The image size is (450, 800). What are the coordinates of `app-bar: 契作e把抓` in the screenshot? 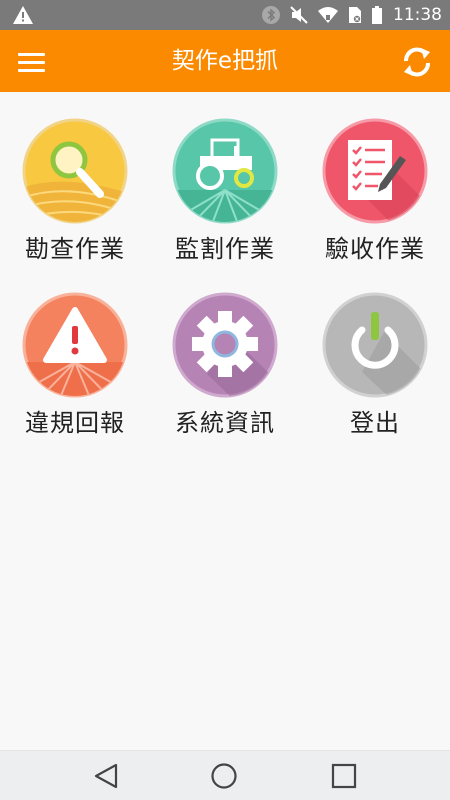 It's located at (225, 61).